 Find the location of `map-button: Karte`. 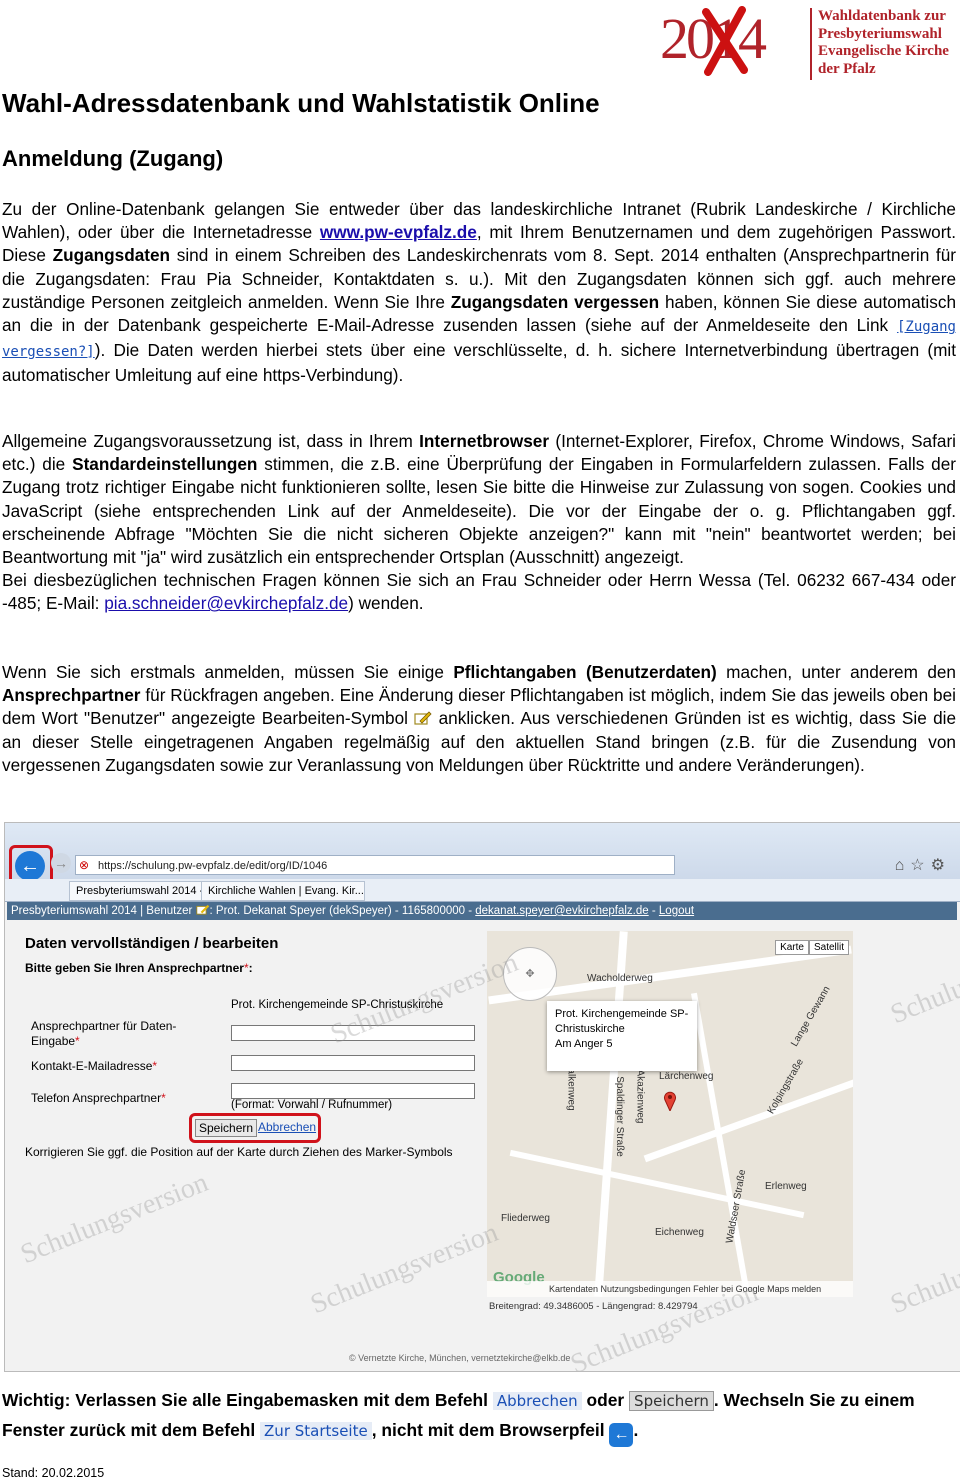

map-button: Karte is located at coordinates (792, 947).